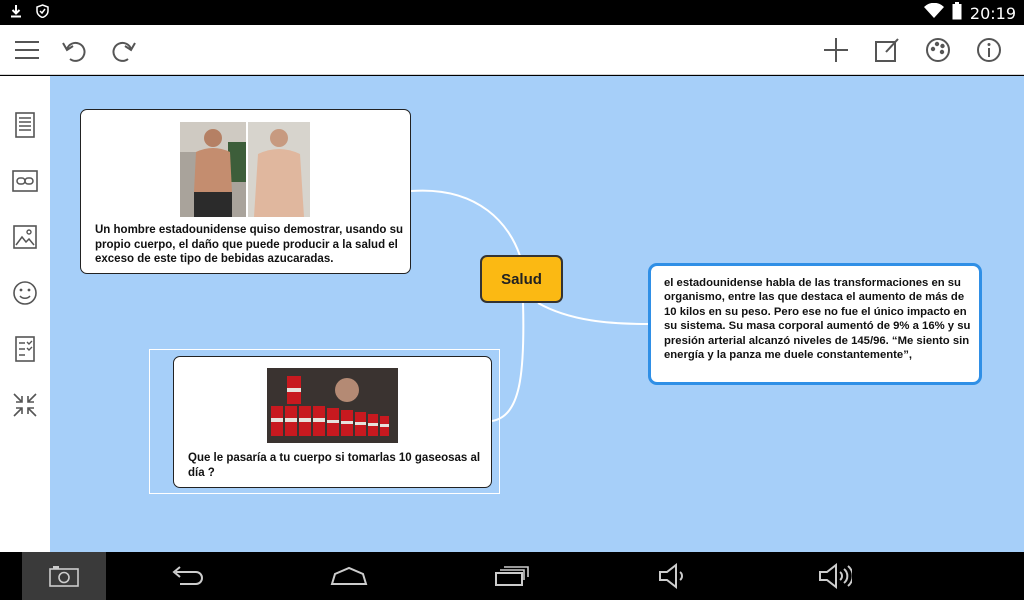  What do you see at coordinates (279, 169) in the screenshot?
I see `after-photo` at bounding box center [279, 169].